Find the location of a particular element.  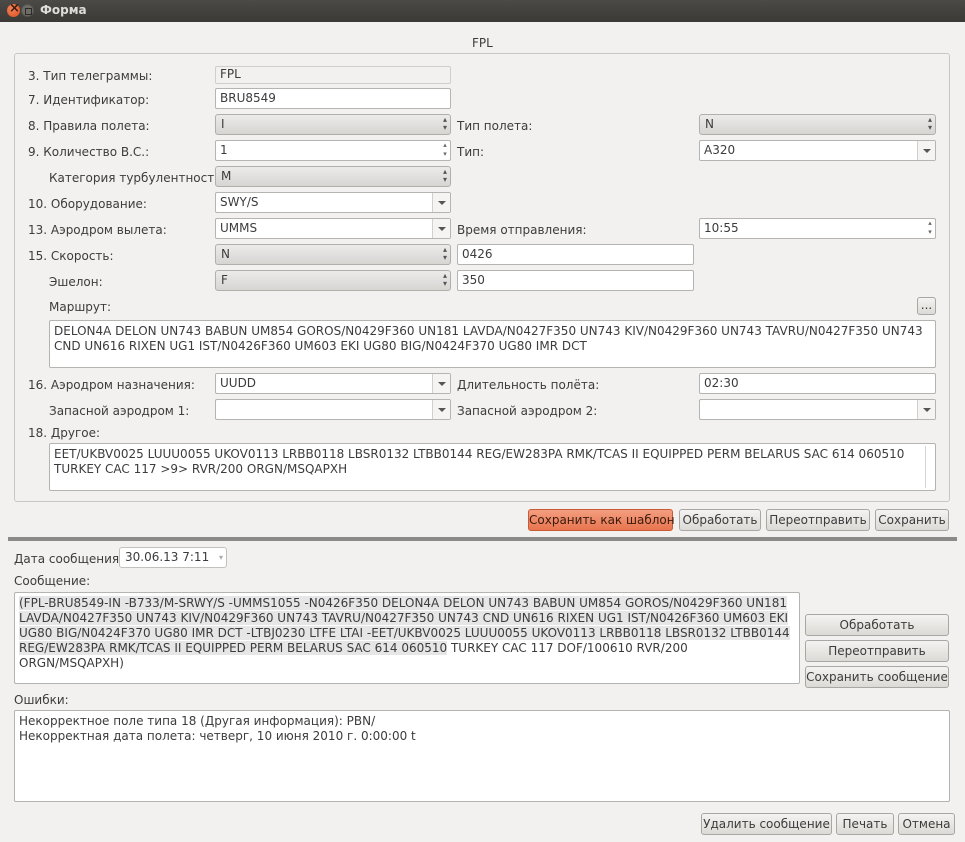

level-unit-select: F ▴ ▾ is located at coordinates (333, 280).